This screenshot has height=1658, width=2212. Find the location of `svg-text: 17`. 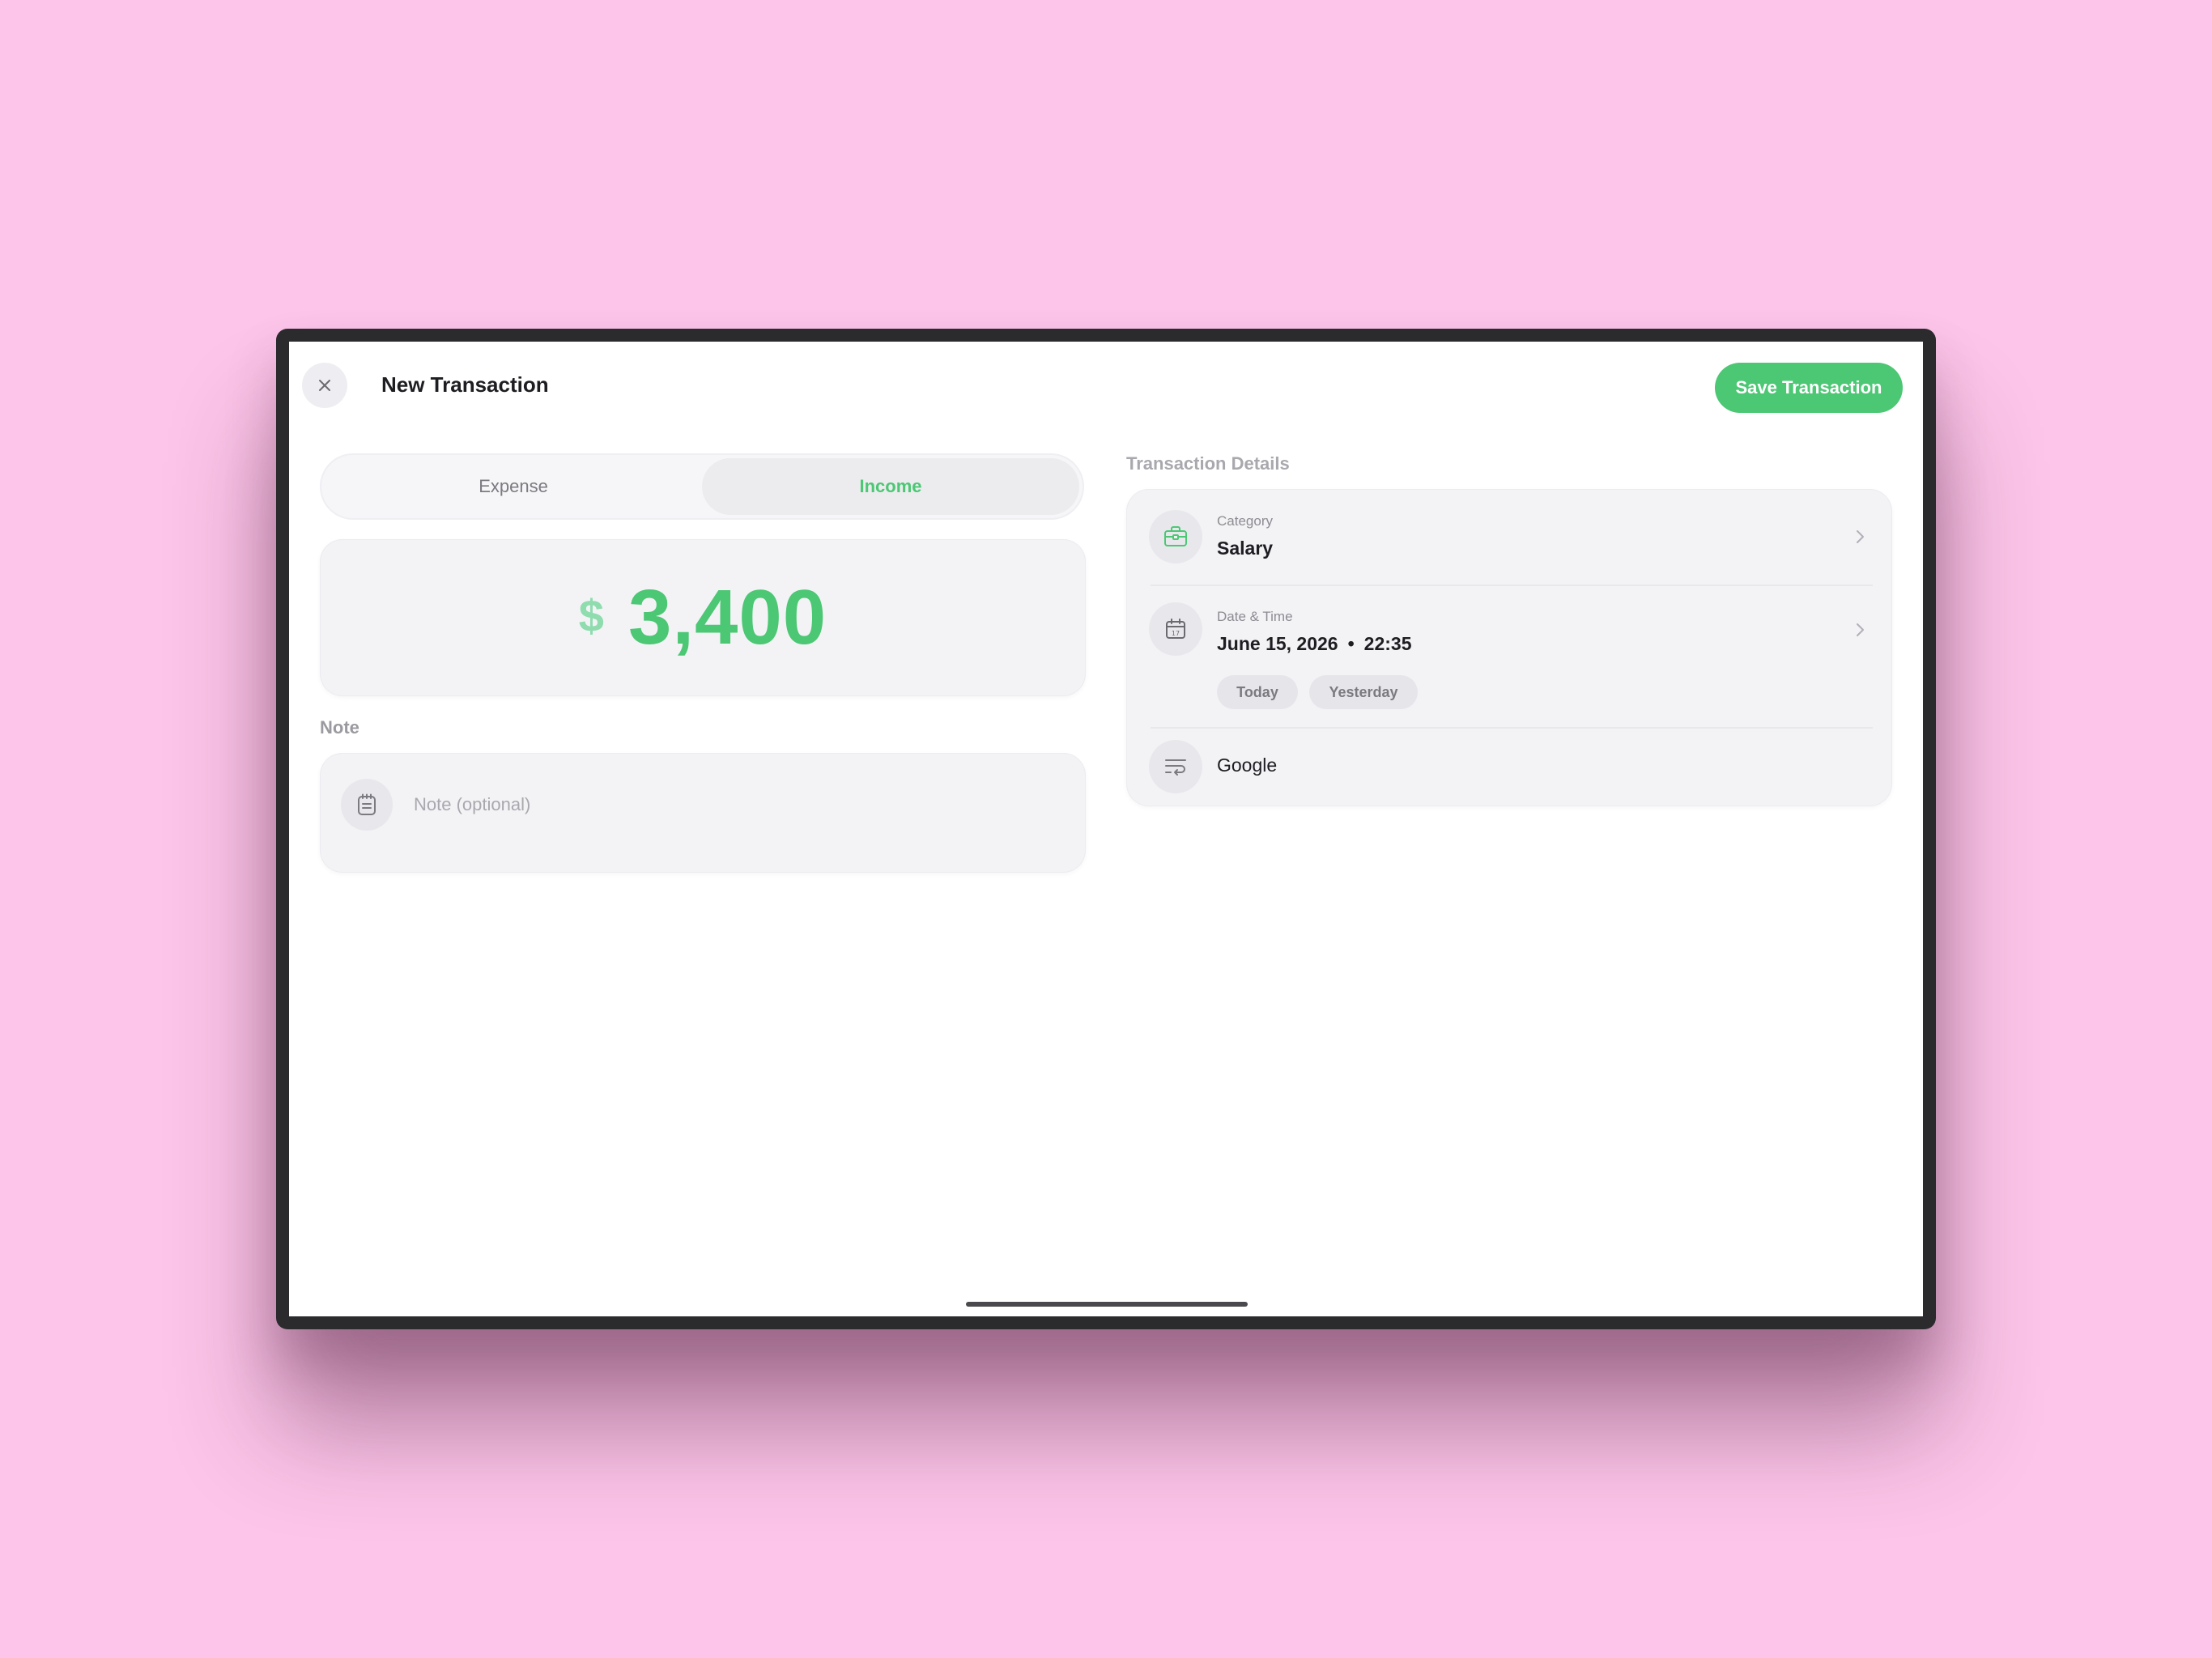

svg-text: 17 is located at coordinates (1176, 633).